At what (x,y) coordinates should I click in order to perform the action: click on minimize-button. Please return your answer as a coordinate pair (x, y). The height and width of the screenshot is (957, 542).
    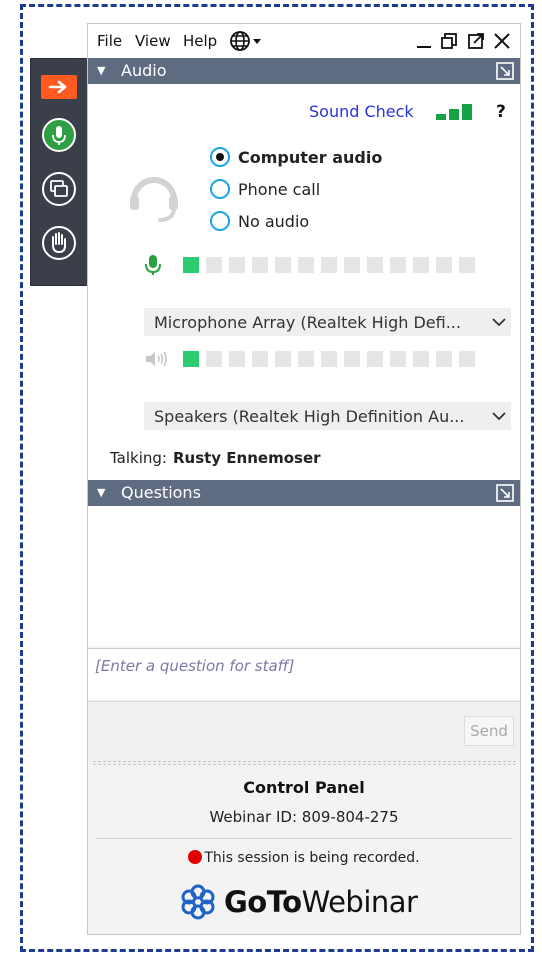
    Looking at the image, I should click on (424, 41).